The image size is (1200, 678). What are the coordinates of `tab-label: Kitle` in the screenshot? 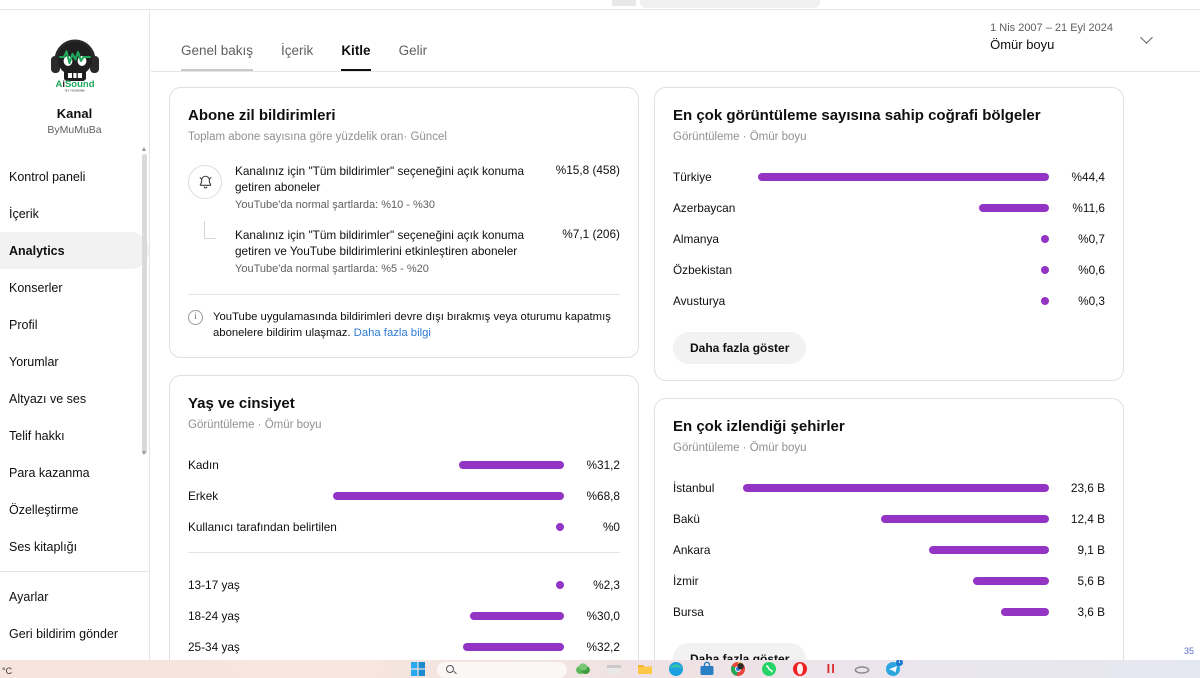 It's located at (356, 50).